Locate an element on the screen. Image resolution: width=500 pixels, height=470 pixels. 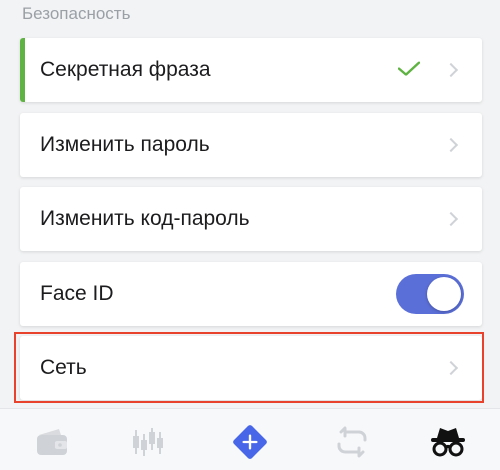
network-row: Сеть is located at coordinates (251, 368).